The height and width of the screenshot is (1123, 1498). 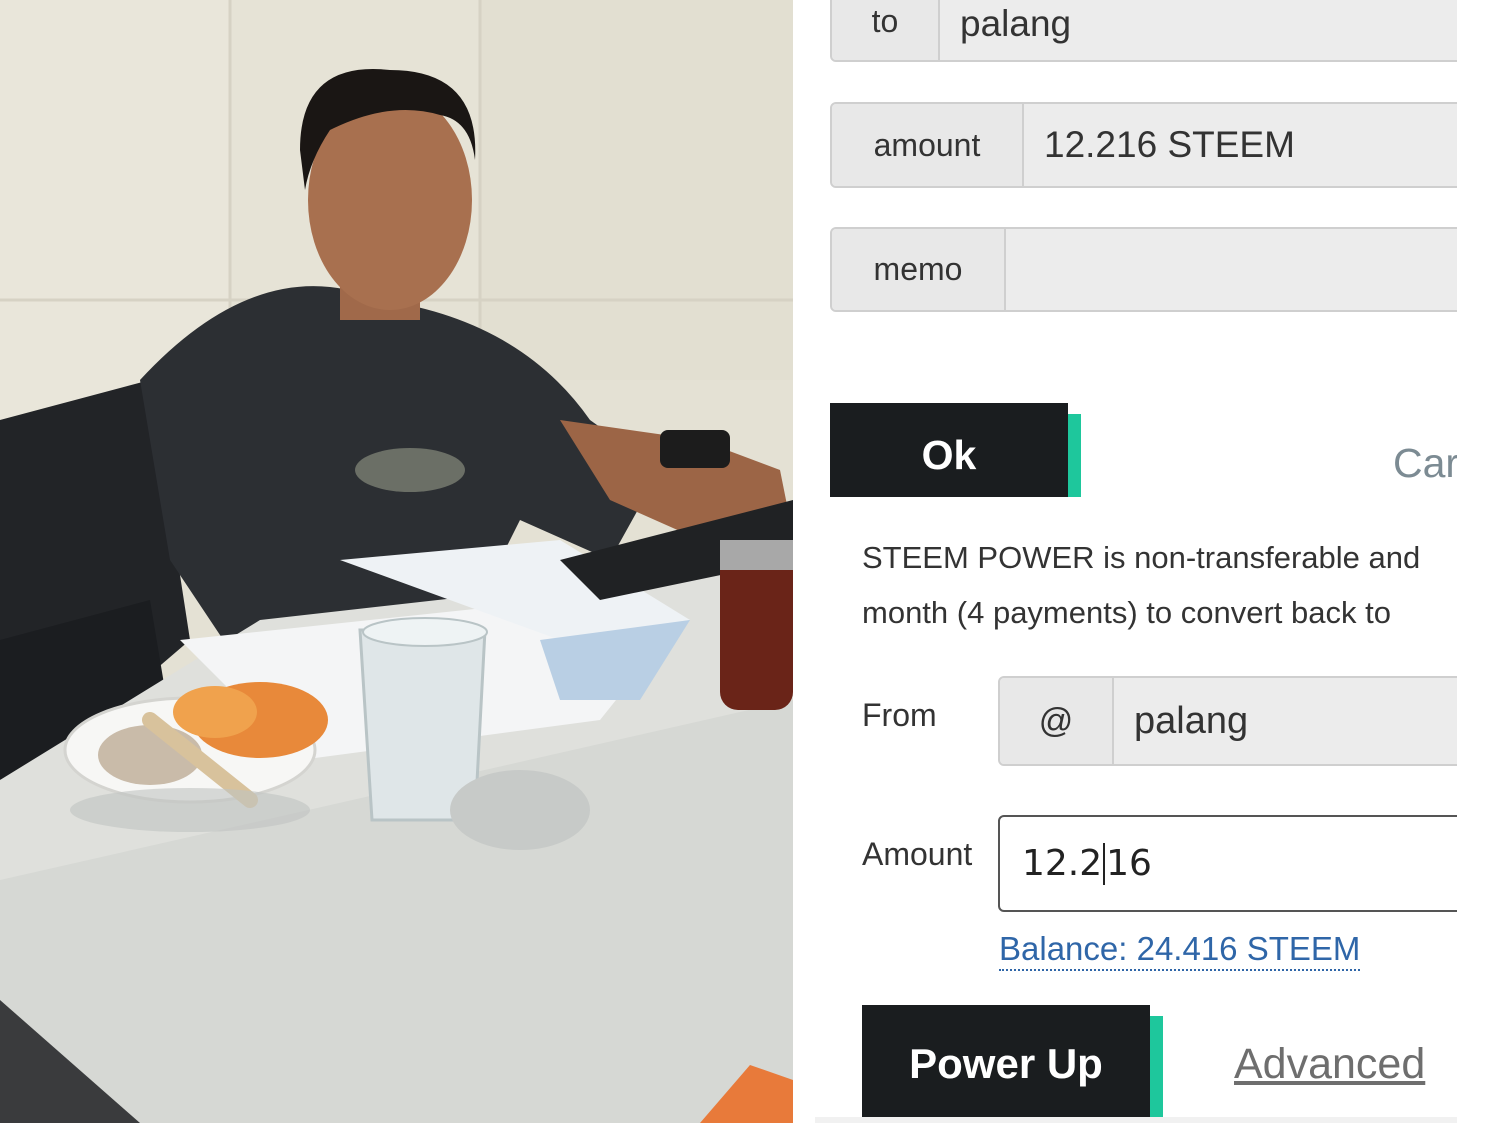 I want to click on amount-label: amount, so click(x=928, y=145).